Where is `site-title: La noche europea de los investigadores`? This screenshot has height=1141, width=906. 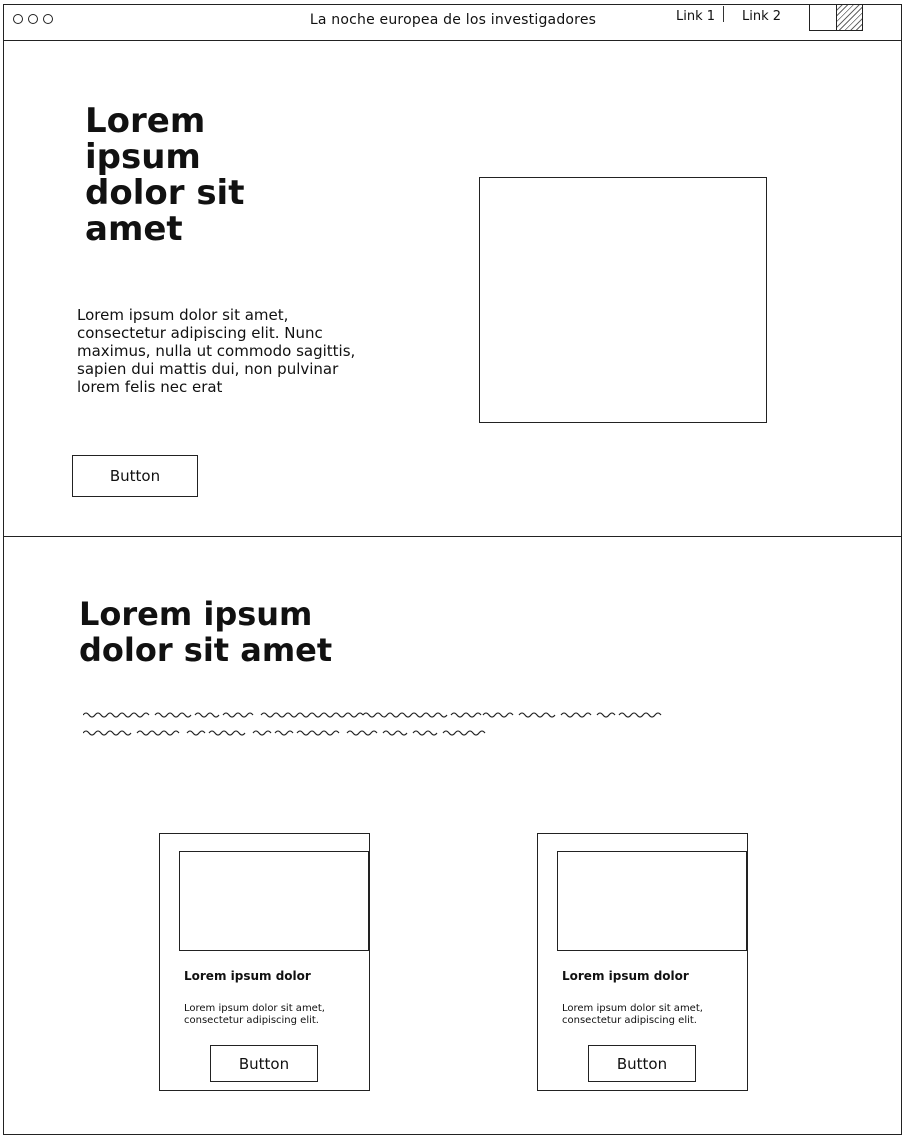 site-title: La noche europea de los investigadores is located at coordinates (453, 20).